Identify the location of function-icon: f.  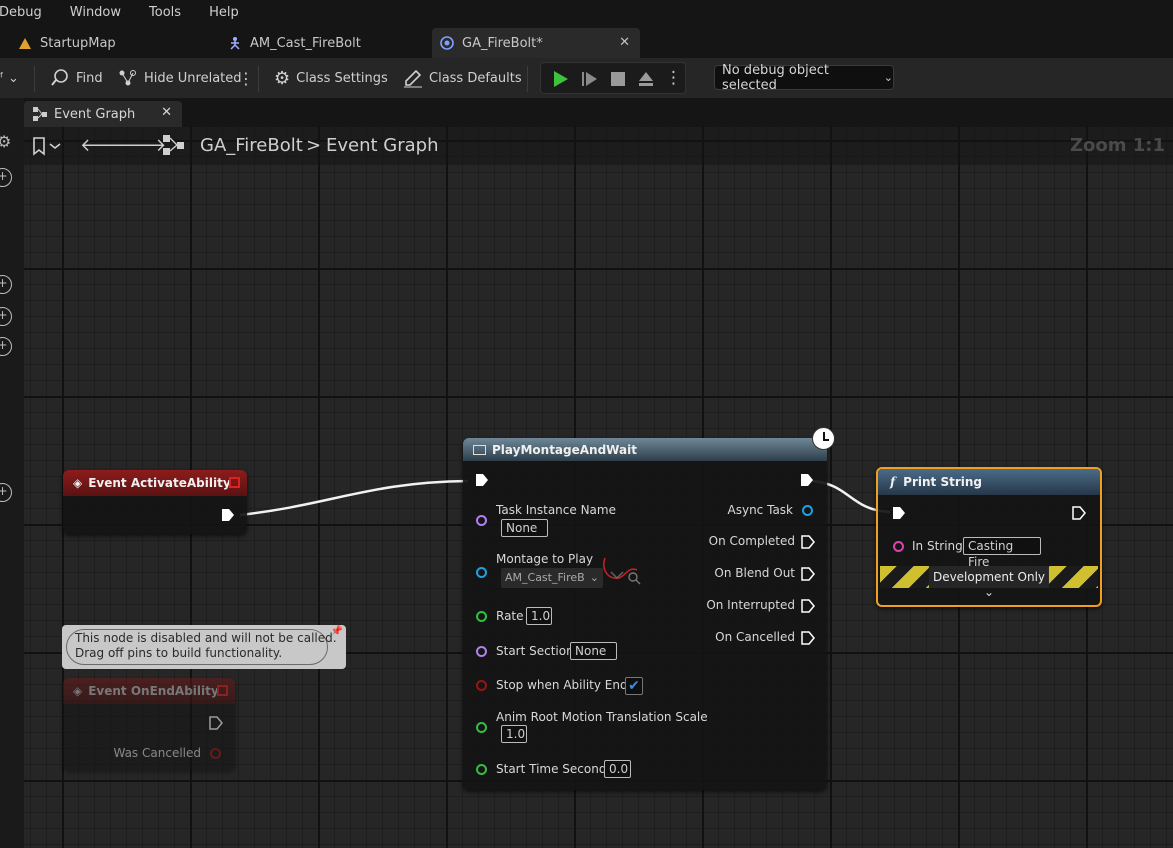
(893, 482).